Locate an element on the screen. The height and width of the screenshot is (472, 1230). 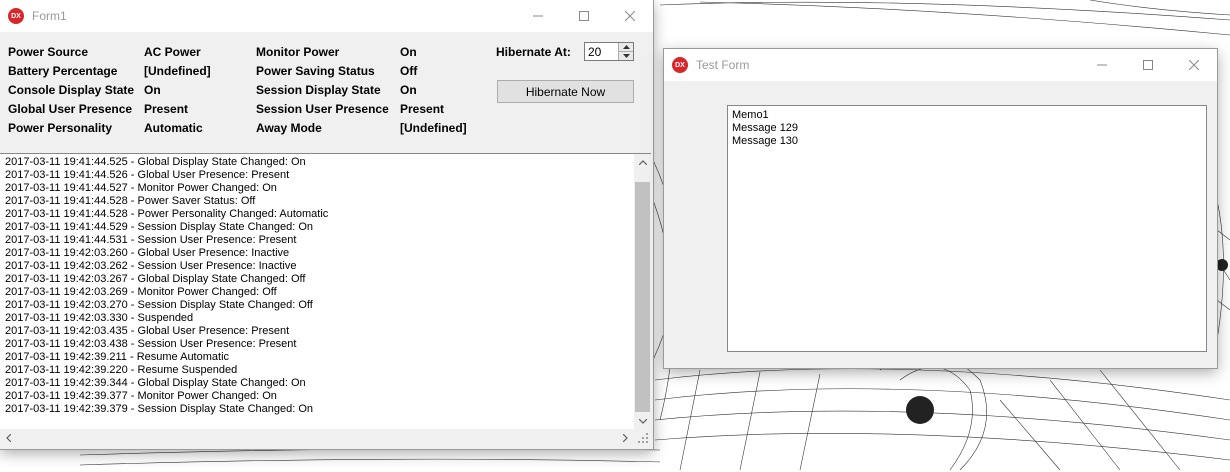
scroll-left-button is located at coordinates (8, 437).